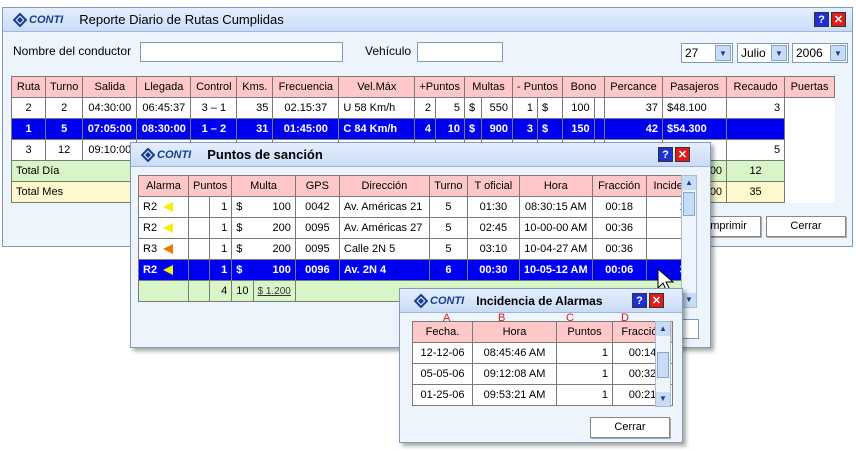  Describe the element at coordinates (421, 300) in the screenshot. I see `conti-diamond-icon` at that location.